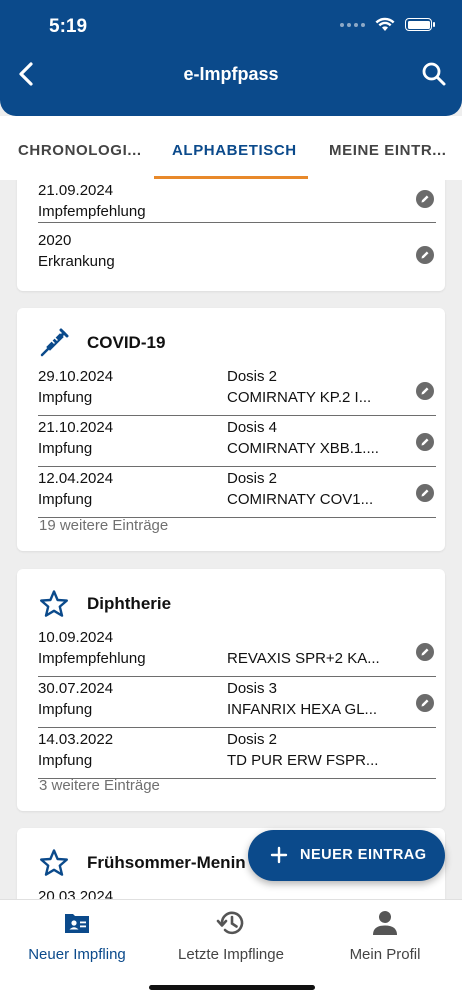 The image size is (462, 1000). I want to click on search-icon, so click(434, 74).